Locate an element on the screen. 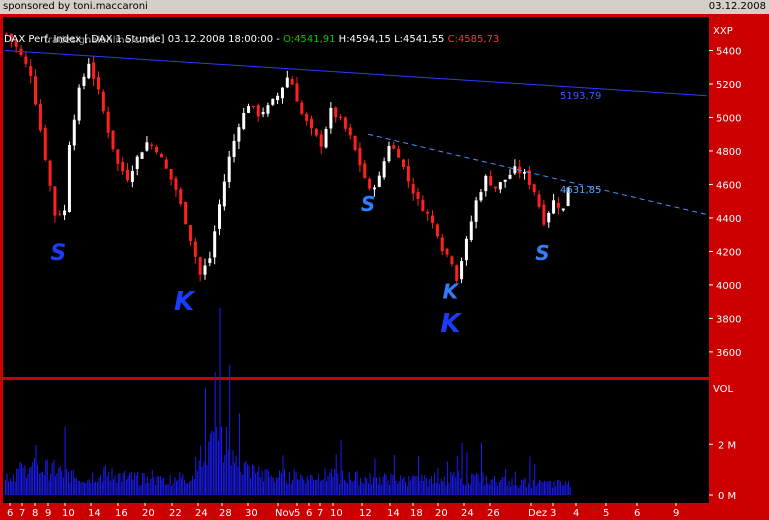  time-tick-label: 10 is located at coordinates (336, 513).